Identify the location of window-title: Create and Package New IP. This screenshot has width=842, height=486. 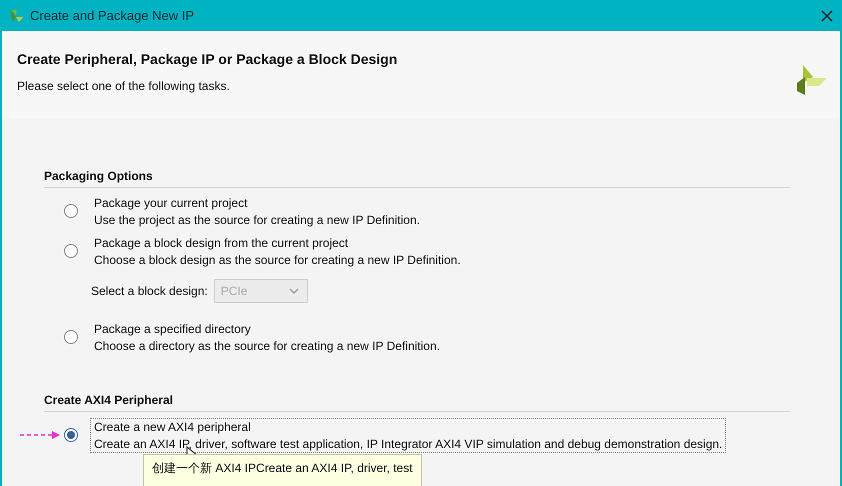
(113, 15).